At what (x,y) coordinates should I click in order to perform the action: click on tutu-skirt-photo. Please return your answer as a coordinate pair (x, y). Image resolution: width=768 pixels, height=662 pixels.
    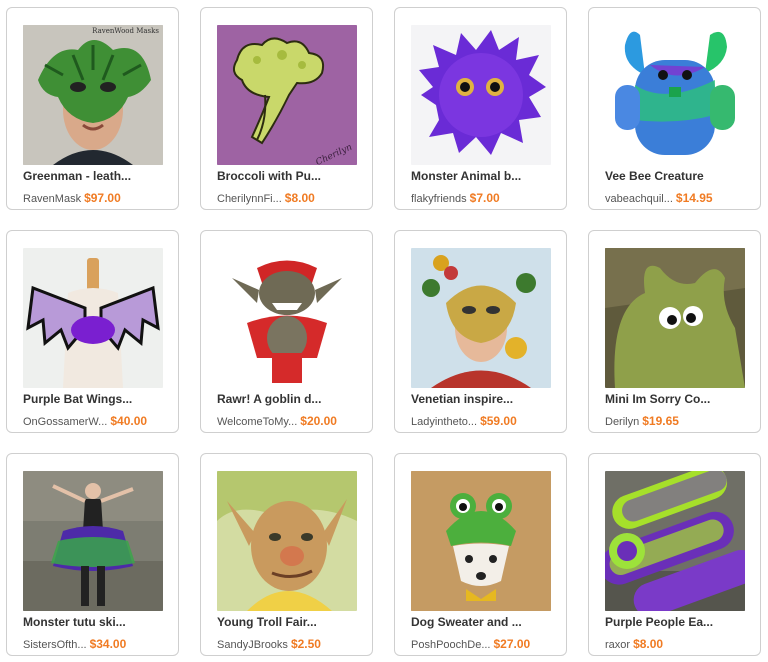
    Looking at the image, I should click on (93, 541).